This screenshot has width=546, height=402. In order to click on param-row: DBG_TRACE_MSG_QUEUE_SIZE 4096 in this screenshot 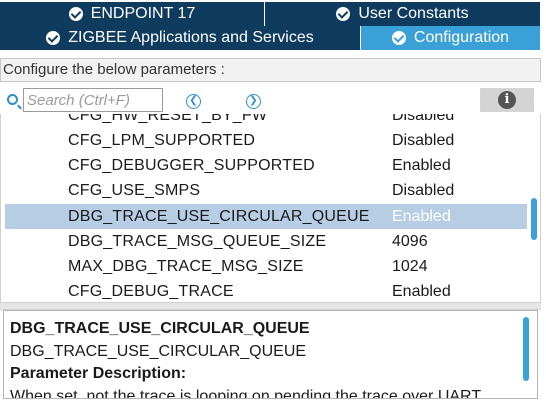, I will do `click(266, 241)`.